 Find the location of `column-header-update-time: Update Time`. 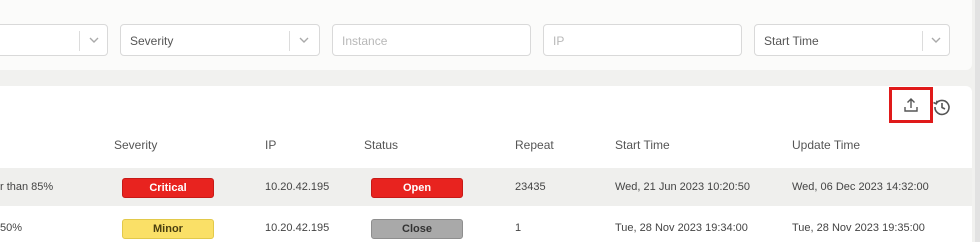

column-header-update-time: Update Time is located at coordinates (826, 145).